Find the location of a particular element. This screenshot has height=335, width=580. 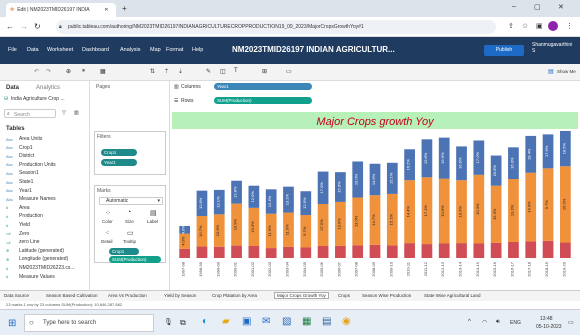

filter-pill-crop1: Crop1 is located at coordinates (119, 152).